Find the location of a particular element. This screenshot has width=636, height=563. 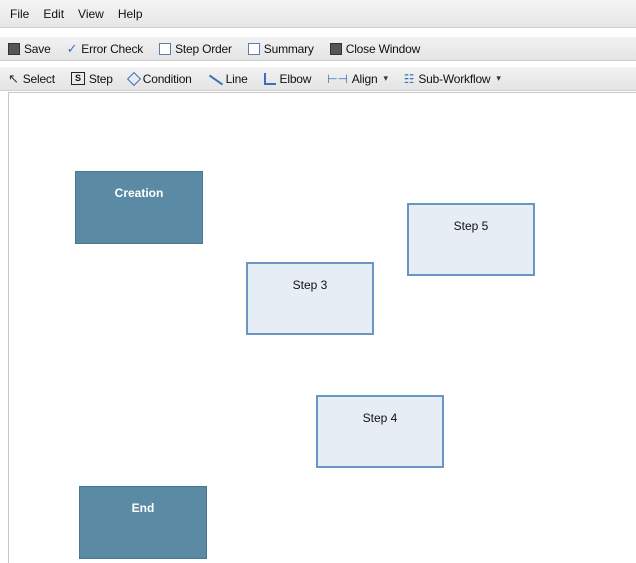

error-check-button: ✓ Error Check is located at coordinates (105, 49).